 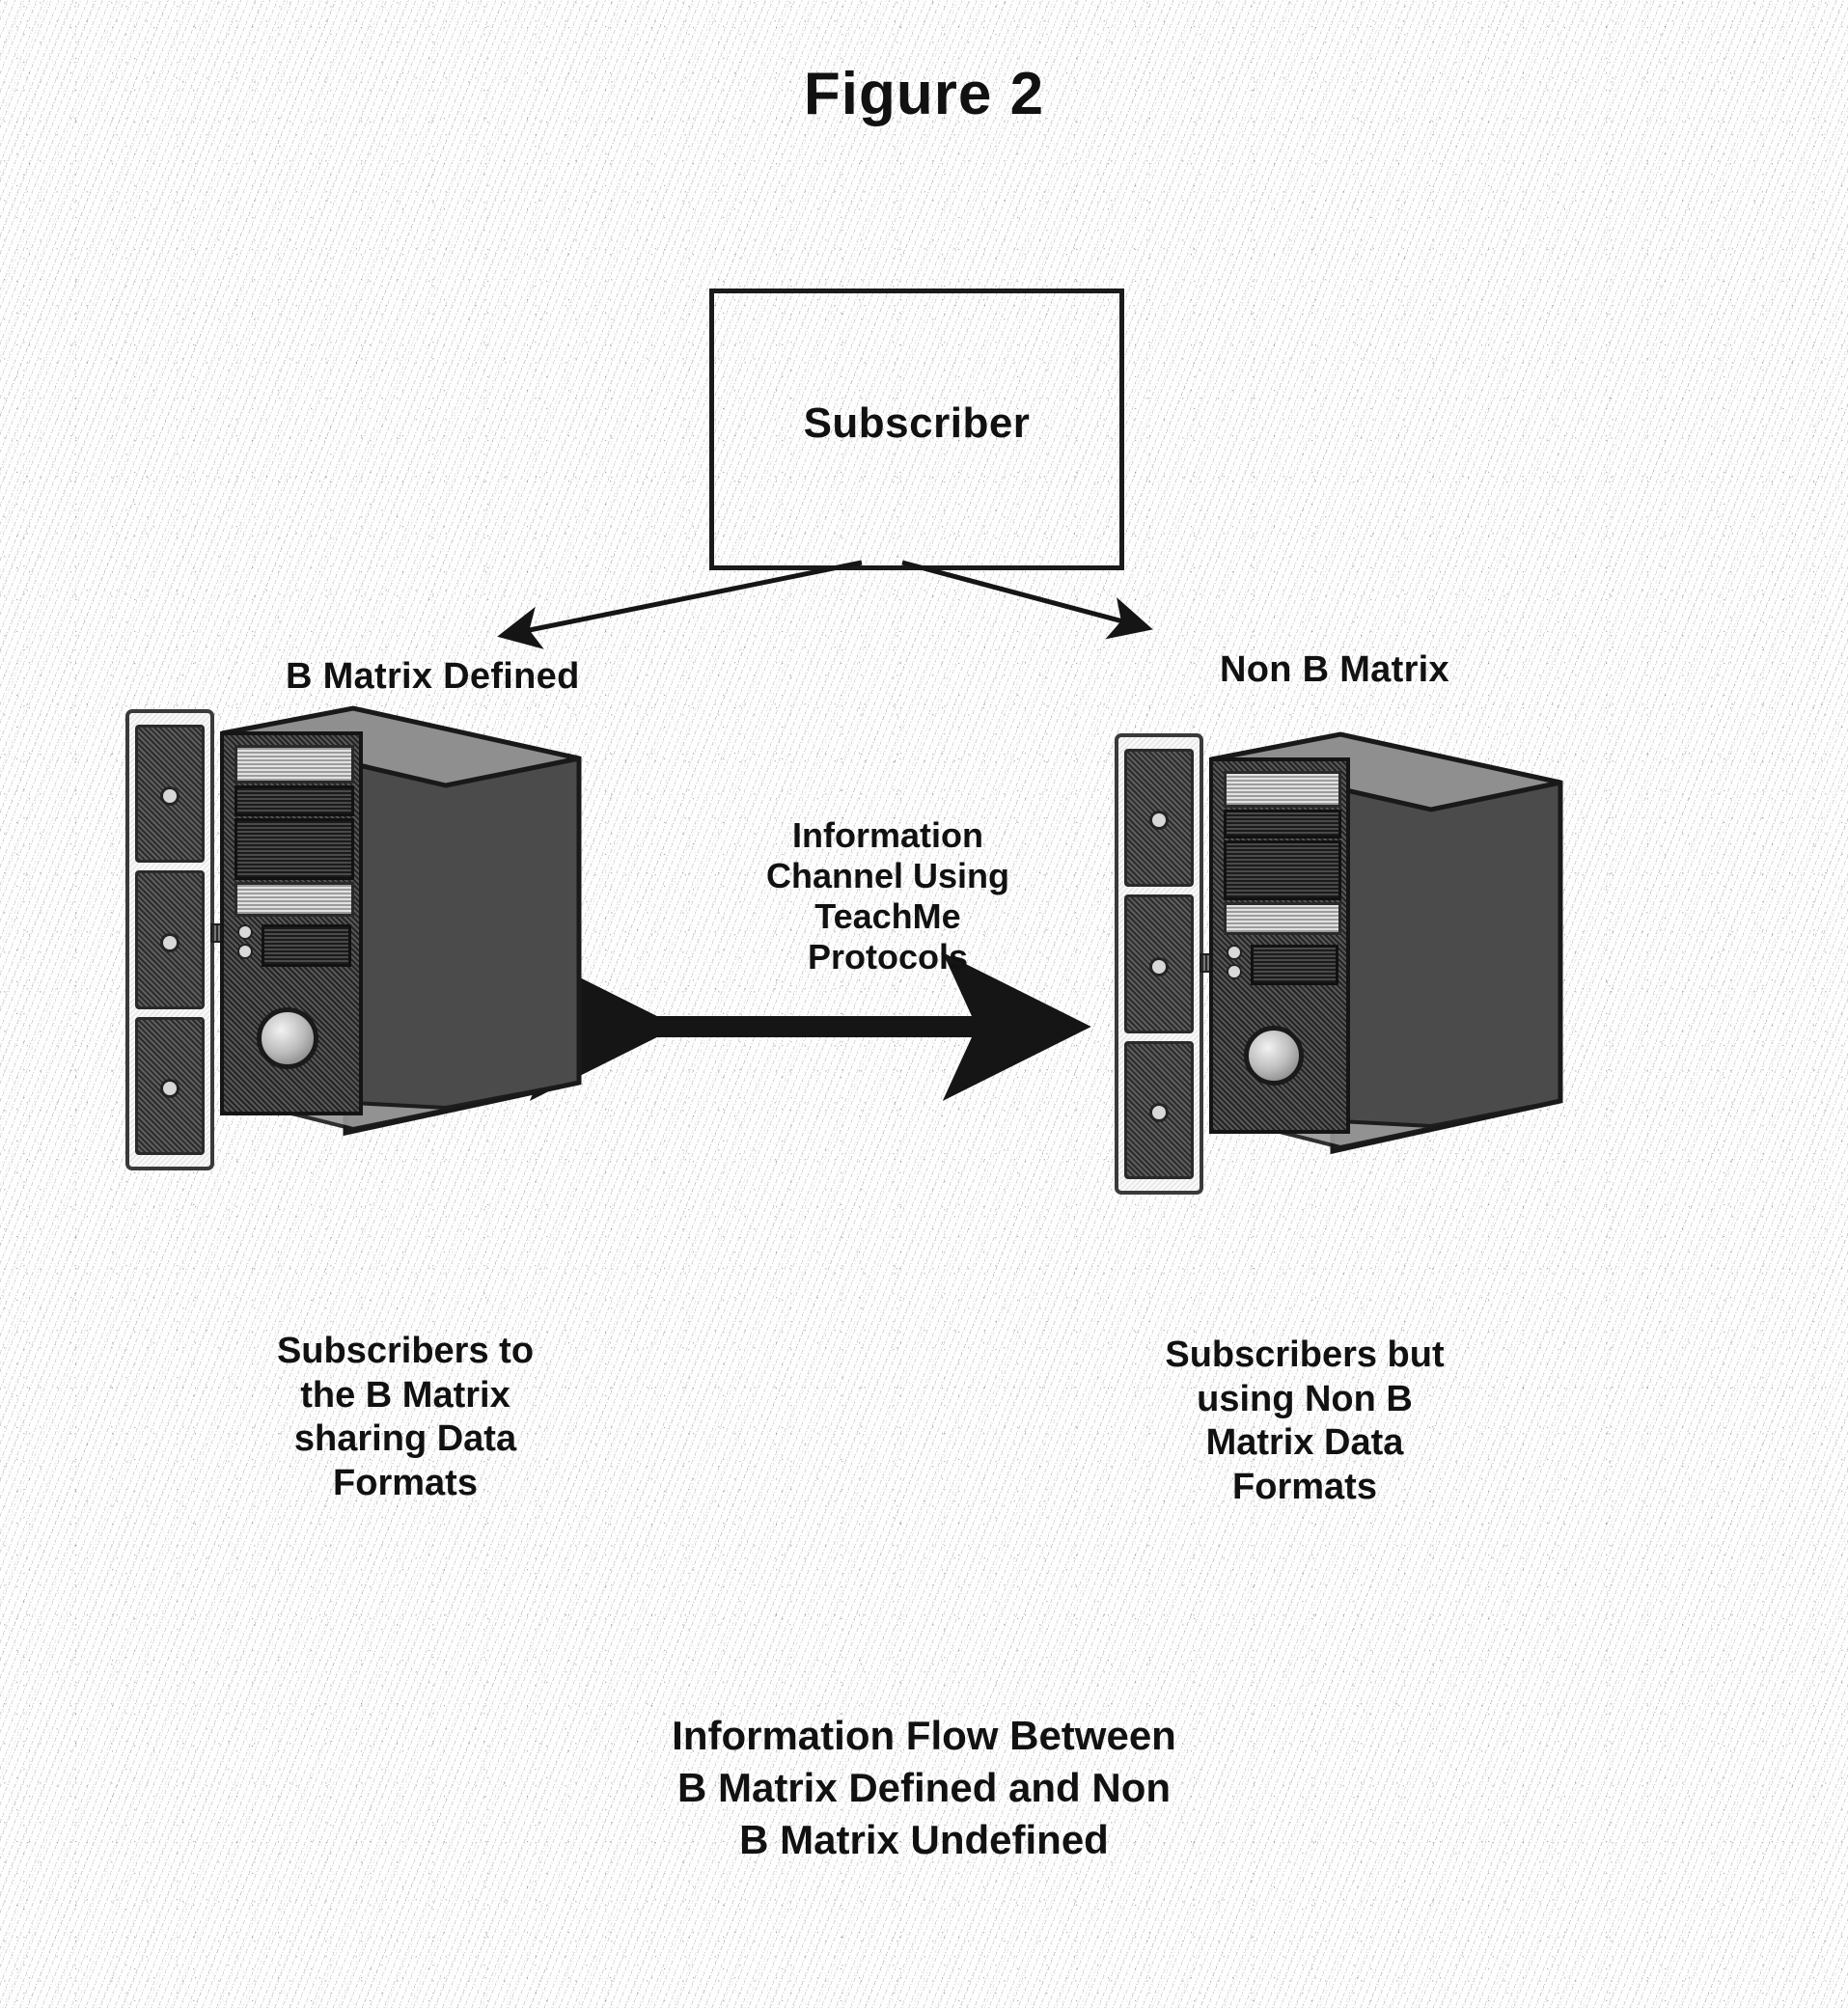 I want to click on channel-line-1: Information, so click(x=887, y=835).